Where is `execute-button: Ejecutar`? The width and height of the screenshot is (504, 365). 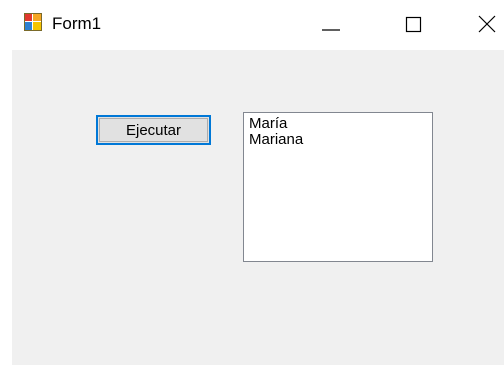 execute-button: Ejecutar is located at coordinates (153, 130).